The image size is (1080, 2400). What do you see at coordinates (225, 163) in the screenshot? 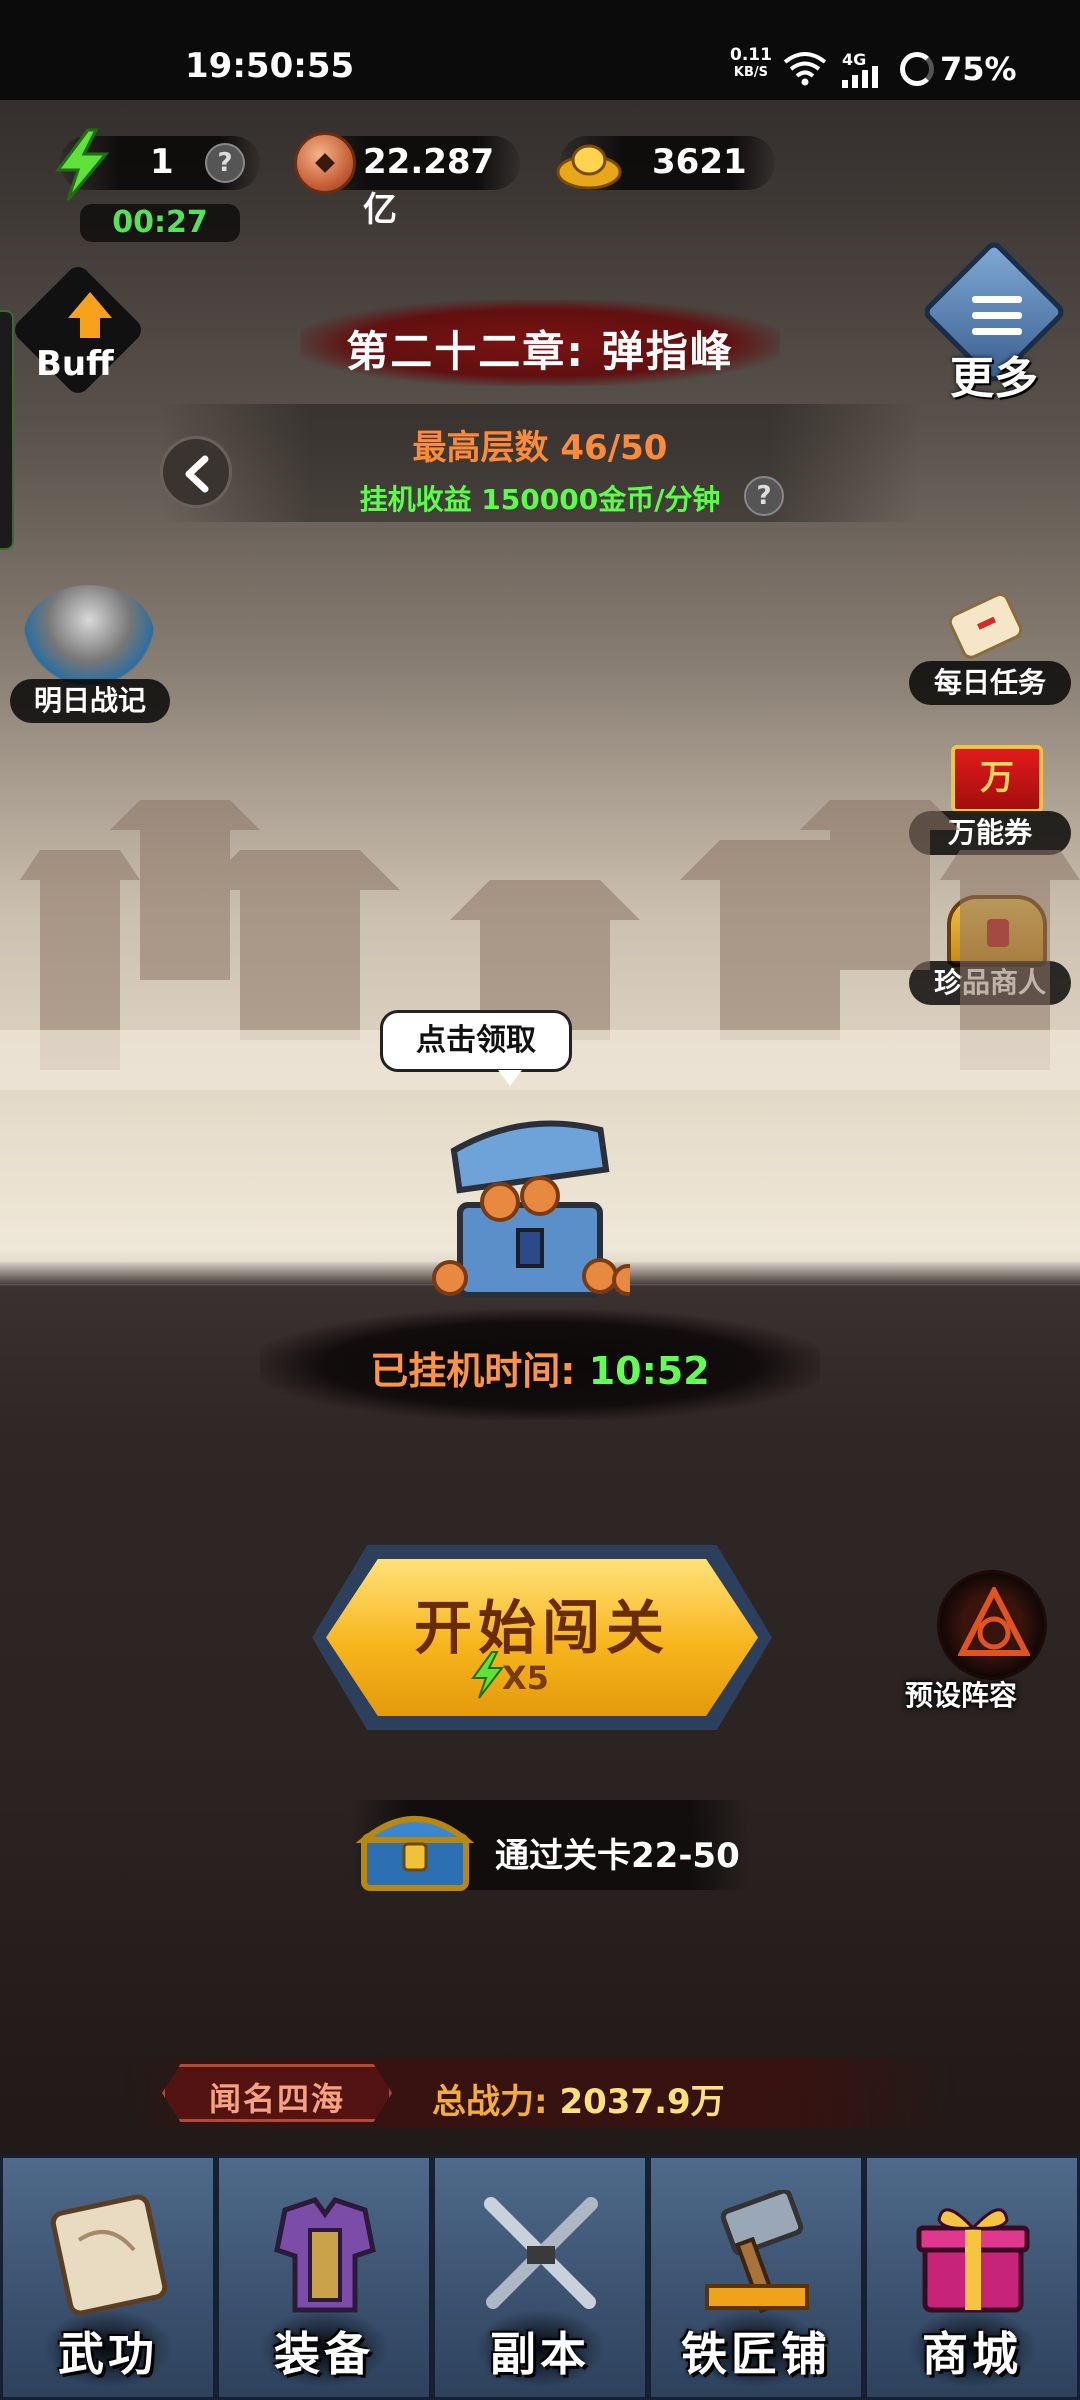
I see `energy-help-icon: ?` at bounding box center [225, 163].